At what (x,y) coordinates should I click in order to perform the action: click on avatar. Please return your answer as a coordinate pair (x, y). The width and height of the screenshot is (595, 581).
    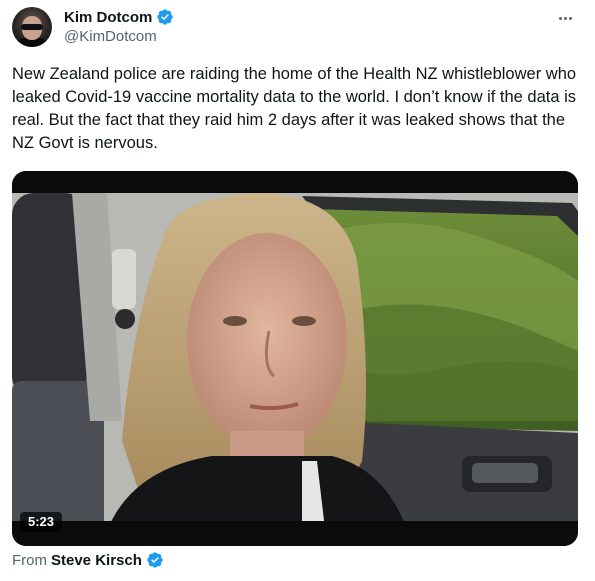
    Looking at the image, I should click on (32, 27).